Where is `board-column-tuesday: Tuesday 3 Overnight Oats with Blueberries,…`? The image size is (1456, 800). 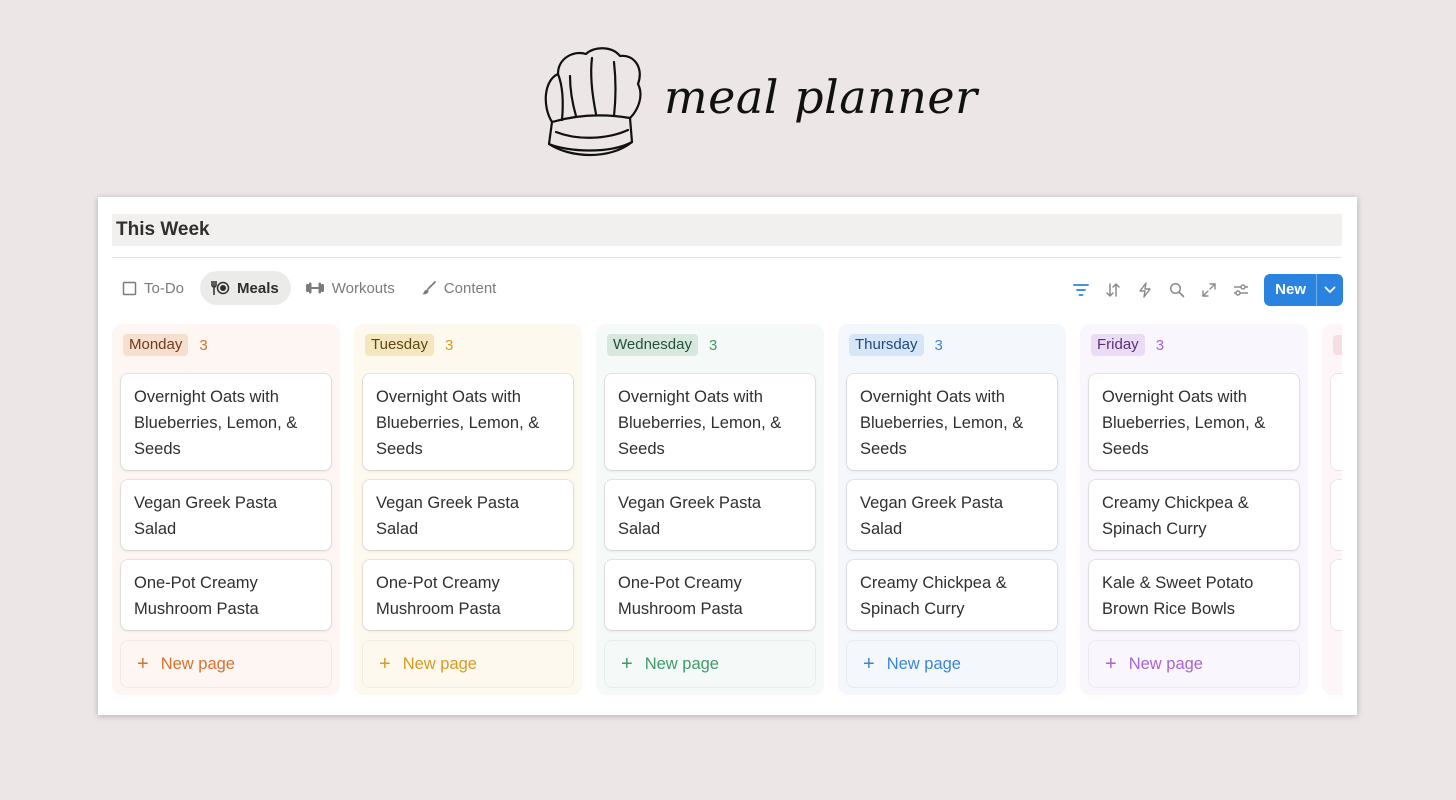 board-column-tuesday: Tuesday 3 Overnight Oats with Blueberries,… is located at coordinates (468, 509).